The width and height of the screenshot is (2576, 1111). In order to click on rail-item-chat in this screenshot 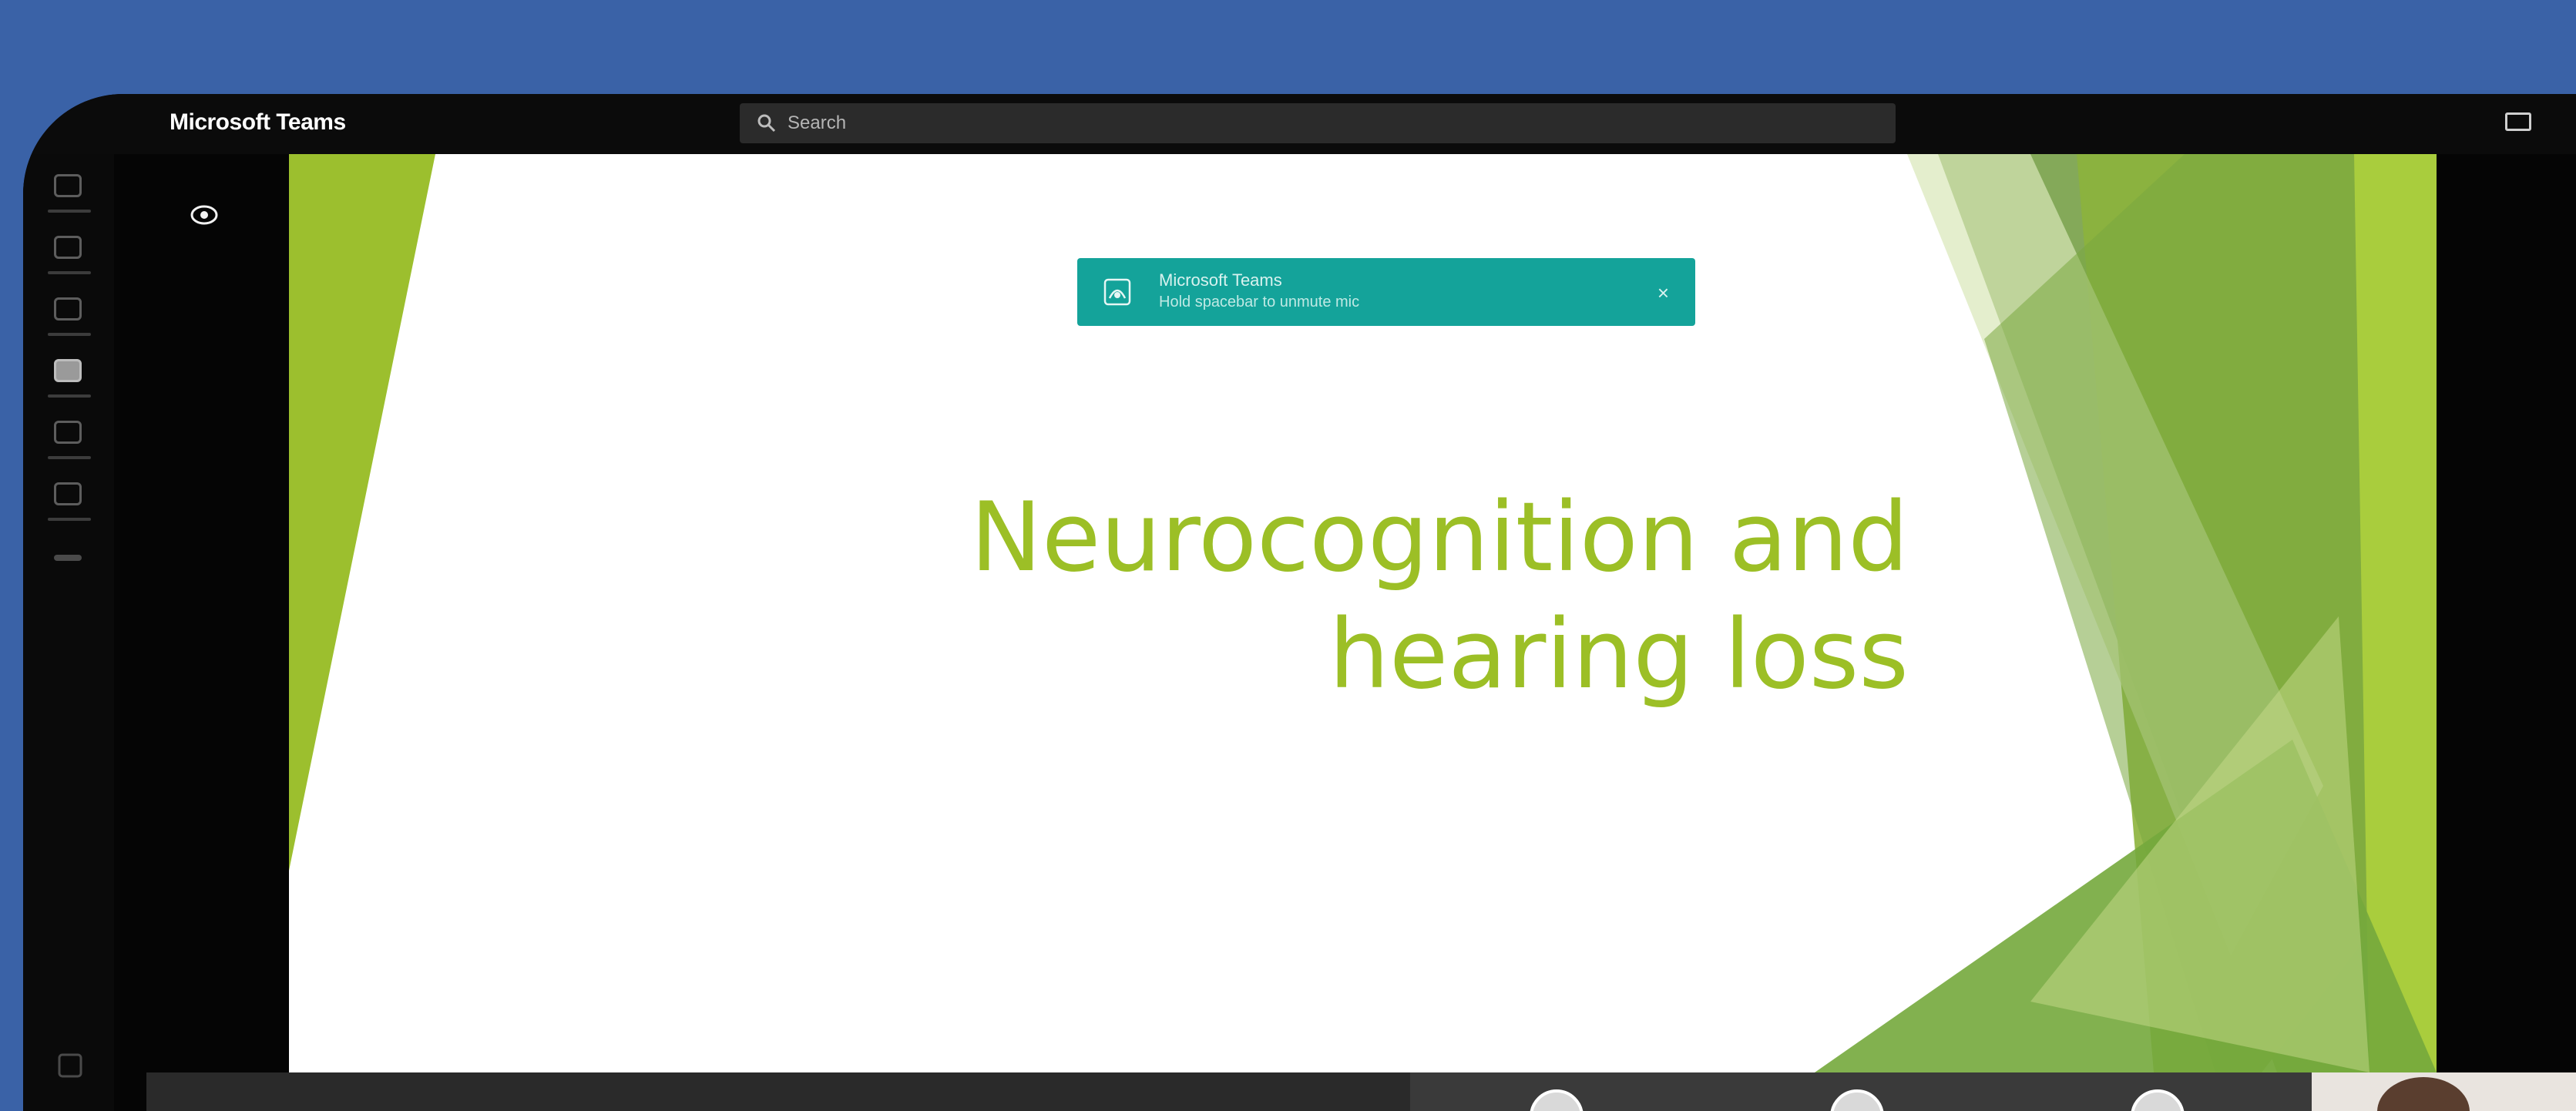, I will do `click(69, 255)`.